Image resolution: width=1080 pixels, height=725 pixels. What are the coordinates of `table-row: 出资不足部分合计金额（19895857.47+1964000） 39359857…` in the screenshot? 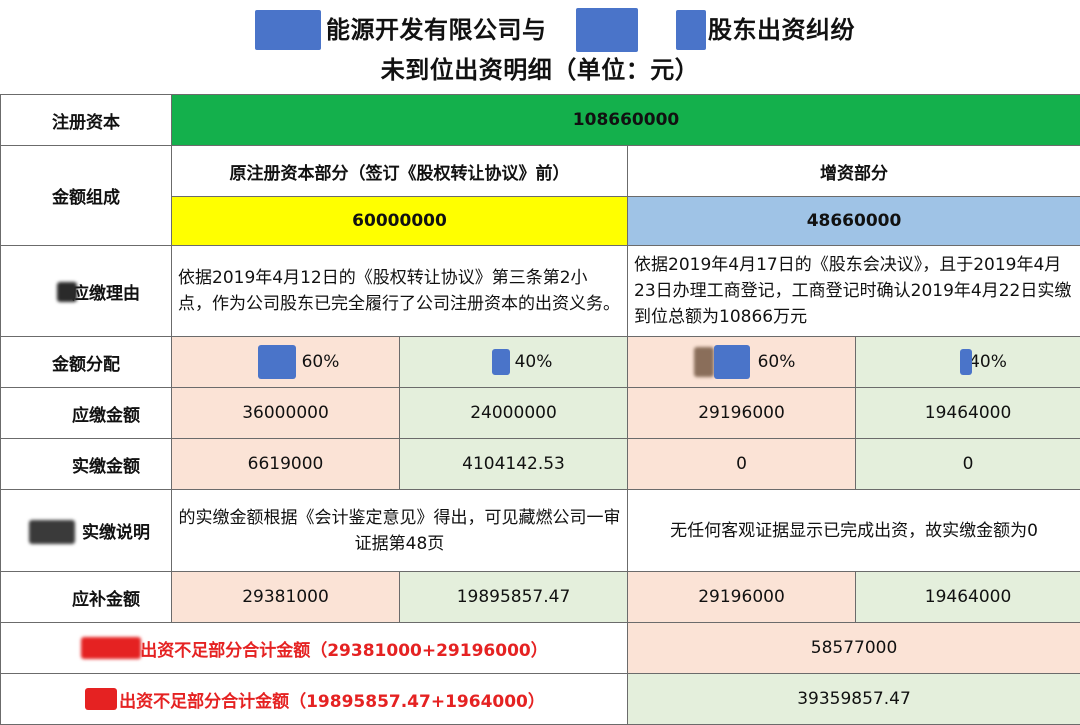 It's located at (540, 699).